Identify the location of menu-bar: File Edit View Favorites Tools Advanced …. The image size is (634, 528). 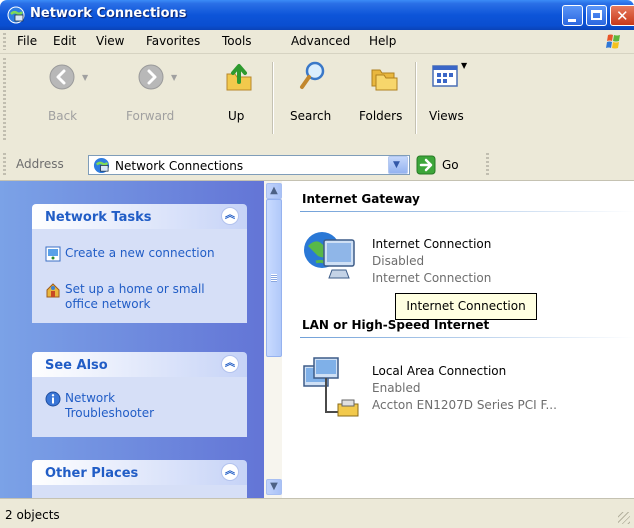
(317, 42).